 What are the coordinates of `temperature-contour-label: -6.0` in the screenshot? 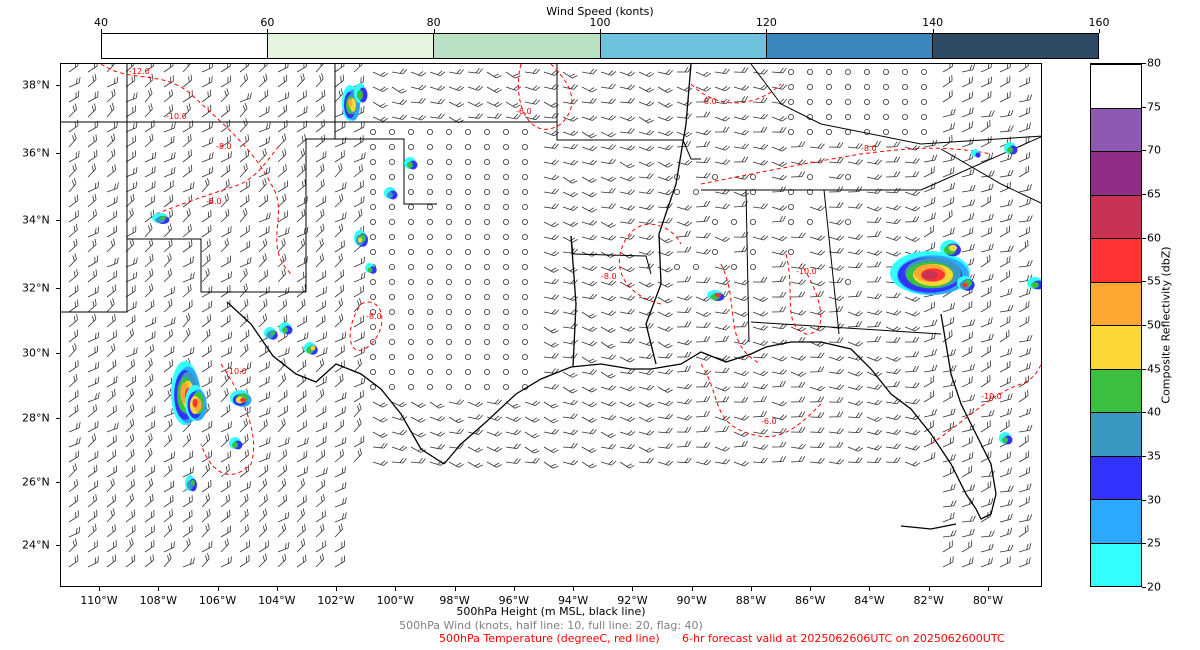 It's located at (214, 201).